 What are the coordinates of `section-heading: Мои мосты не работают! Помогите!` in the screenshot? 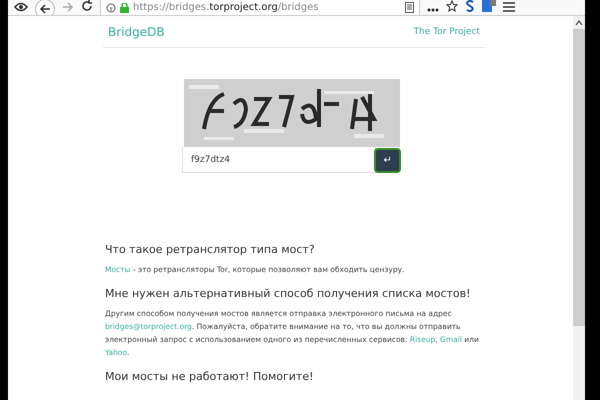 It's located at (209, 376).